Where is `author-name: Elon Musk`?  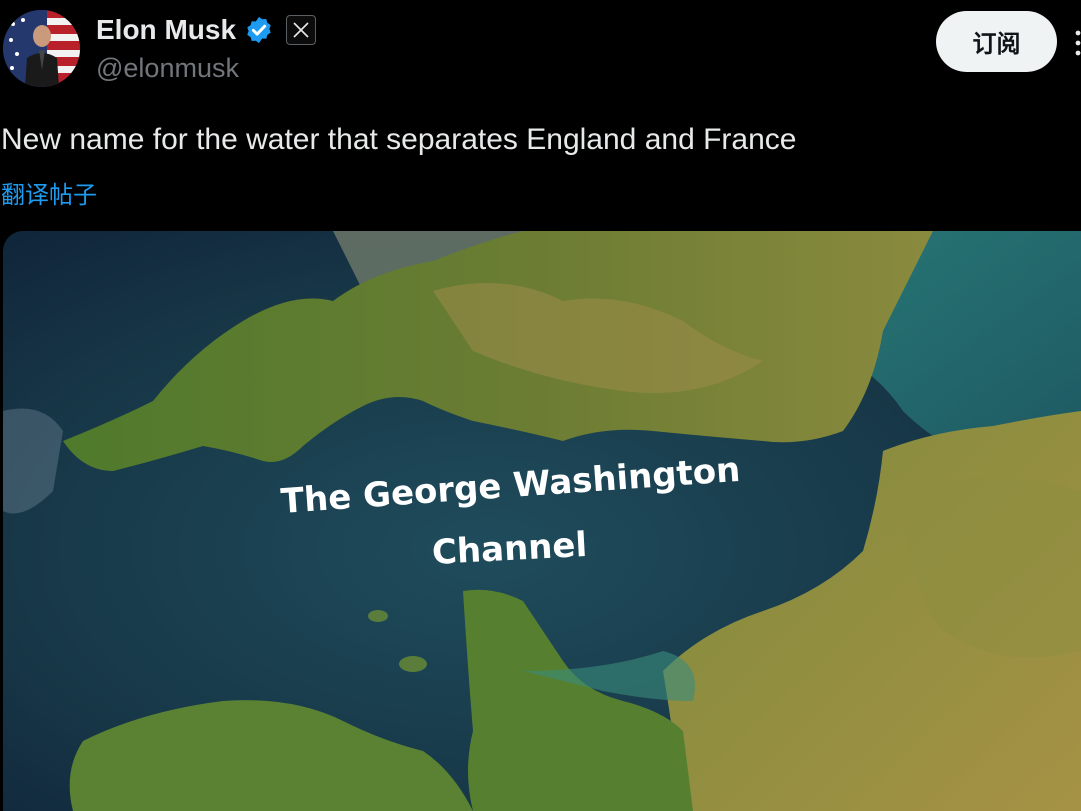 author-name: Elon Musk is located at coordinates (166, 30).